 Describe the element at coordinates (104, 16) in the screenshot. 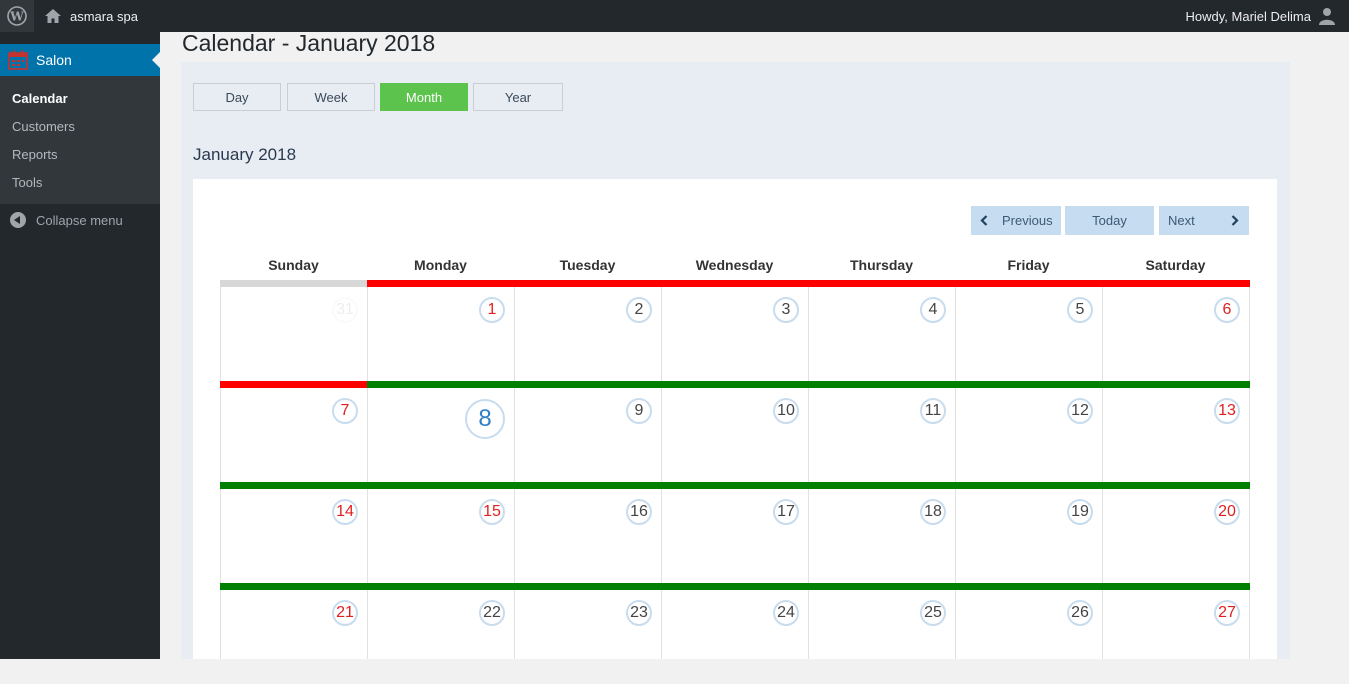

I see `site-name: asmara spa` at that location.